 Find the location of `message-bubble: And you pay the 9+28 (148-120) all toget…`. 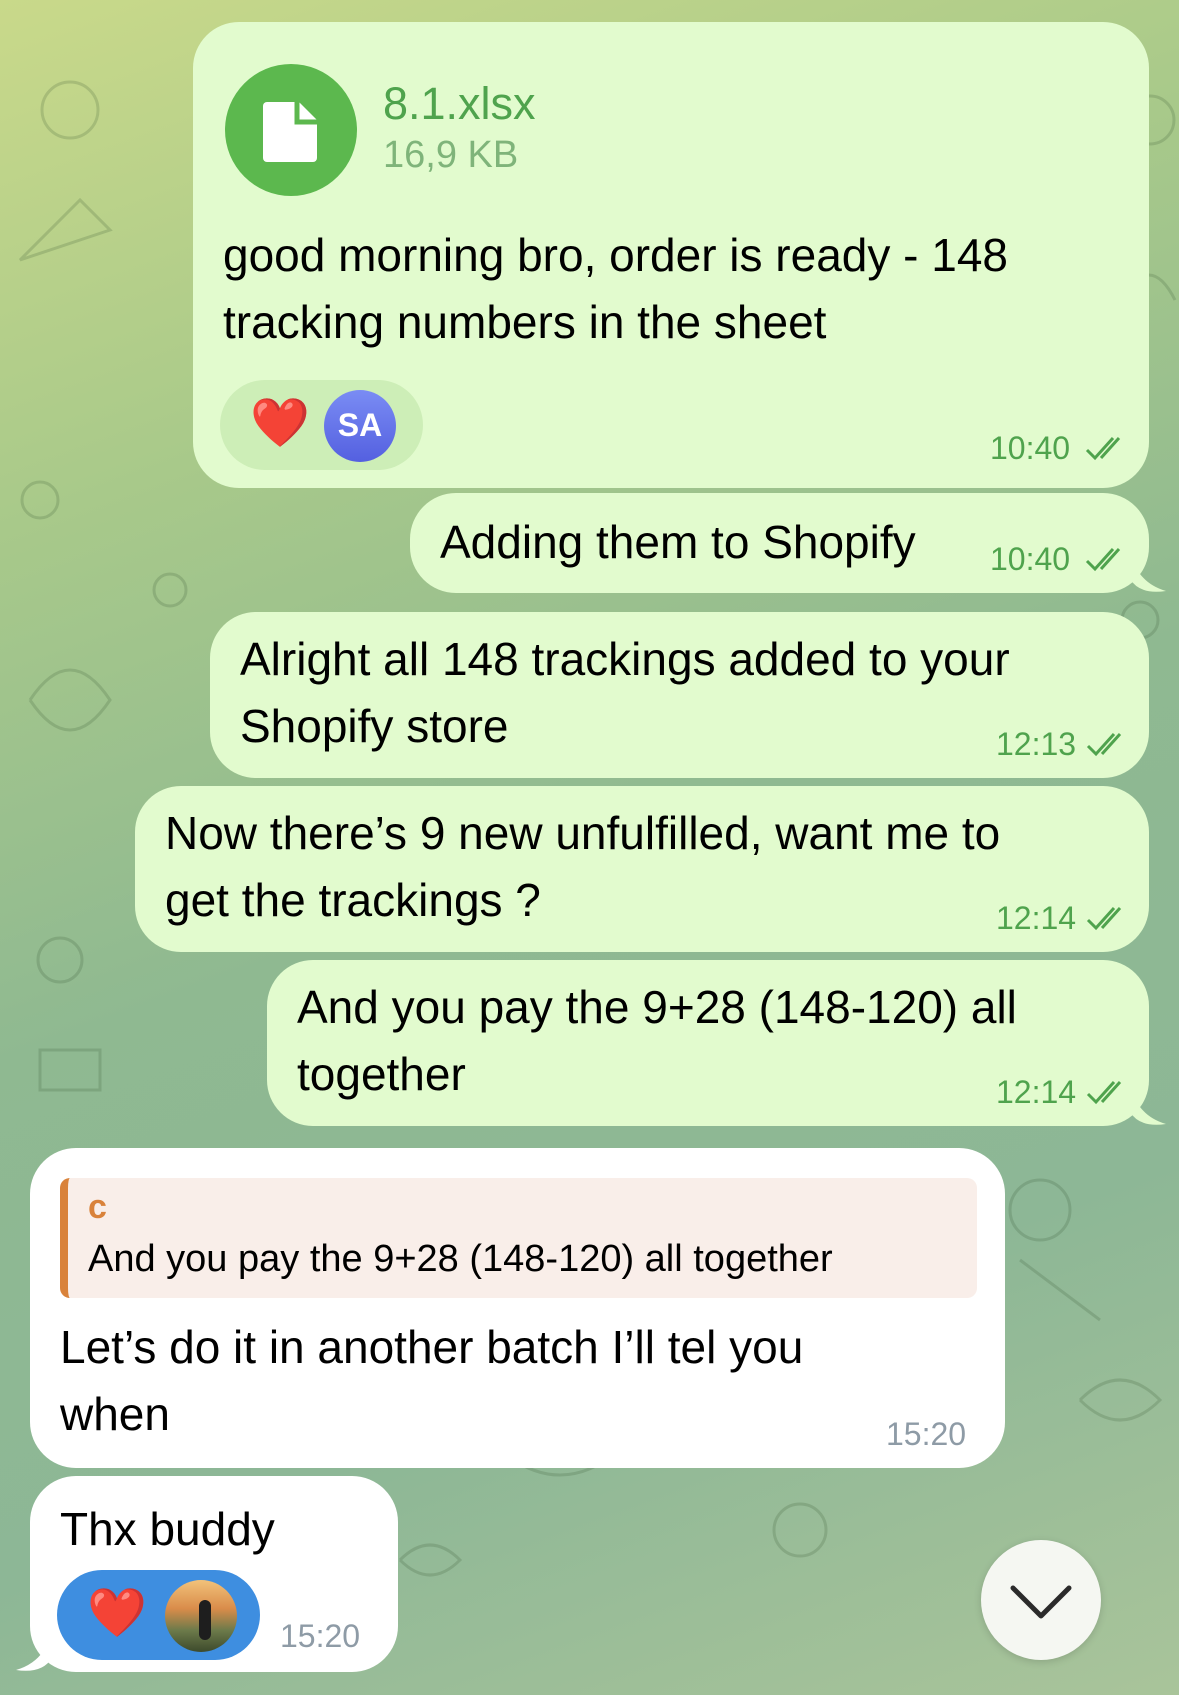

message-bubble: And you pay the 9+28 (148-120) all toget… is located at coordinates (708, 1043).